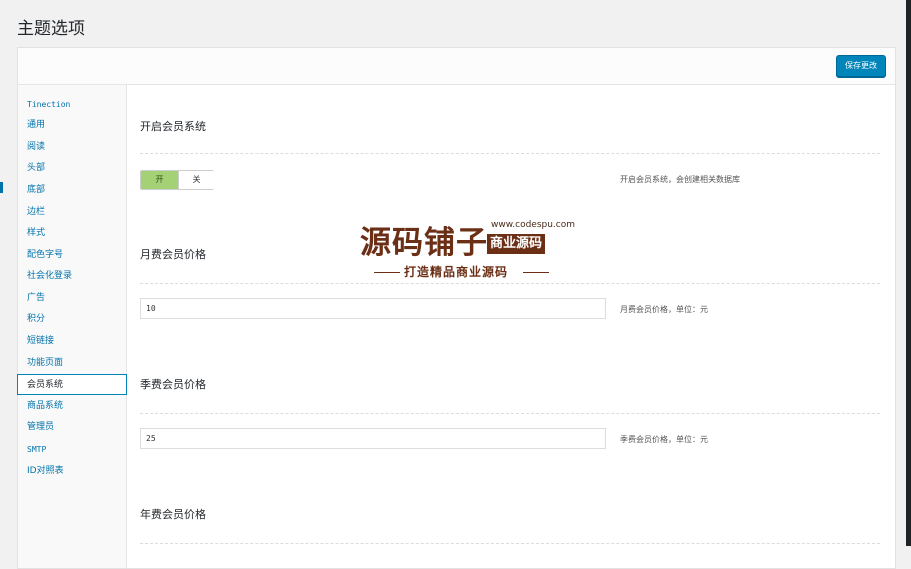 The height and width of the screenshot is (569, 911). What do you see at coordinates (664, 309) in the screenshot?
I see `monthly-price-description: 月费会员价格，单位：元` at bounding box center [664, 309].